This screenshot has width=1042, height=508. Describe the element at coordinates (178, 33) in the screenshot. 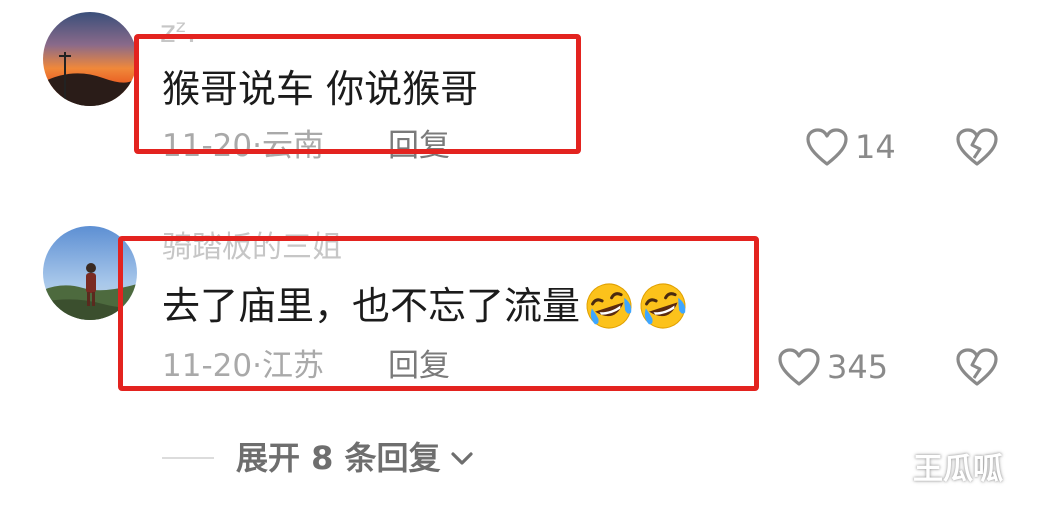

I see `comment-1-username: zᶻ.` at that location.